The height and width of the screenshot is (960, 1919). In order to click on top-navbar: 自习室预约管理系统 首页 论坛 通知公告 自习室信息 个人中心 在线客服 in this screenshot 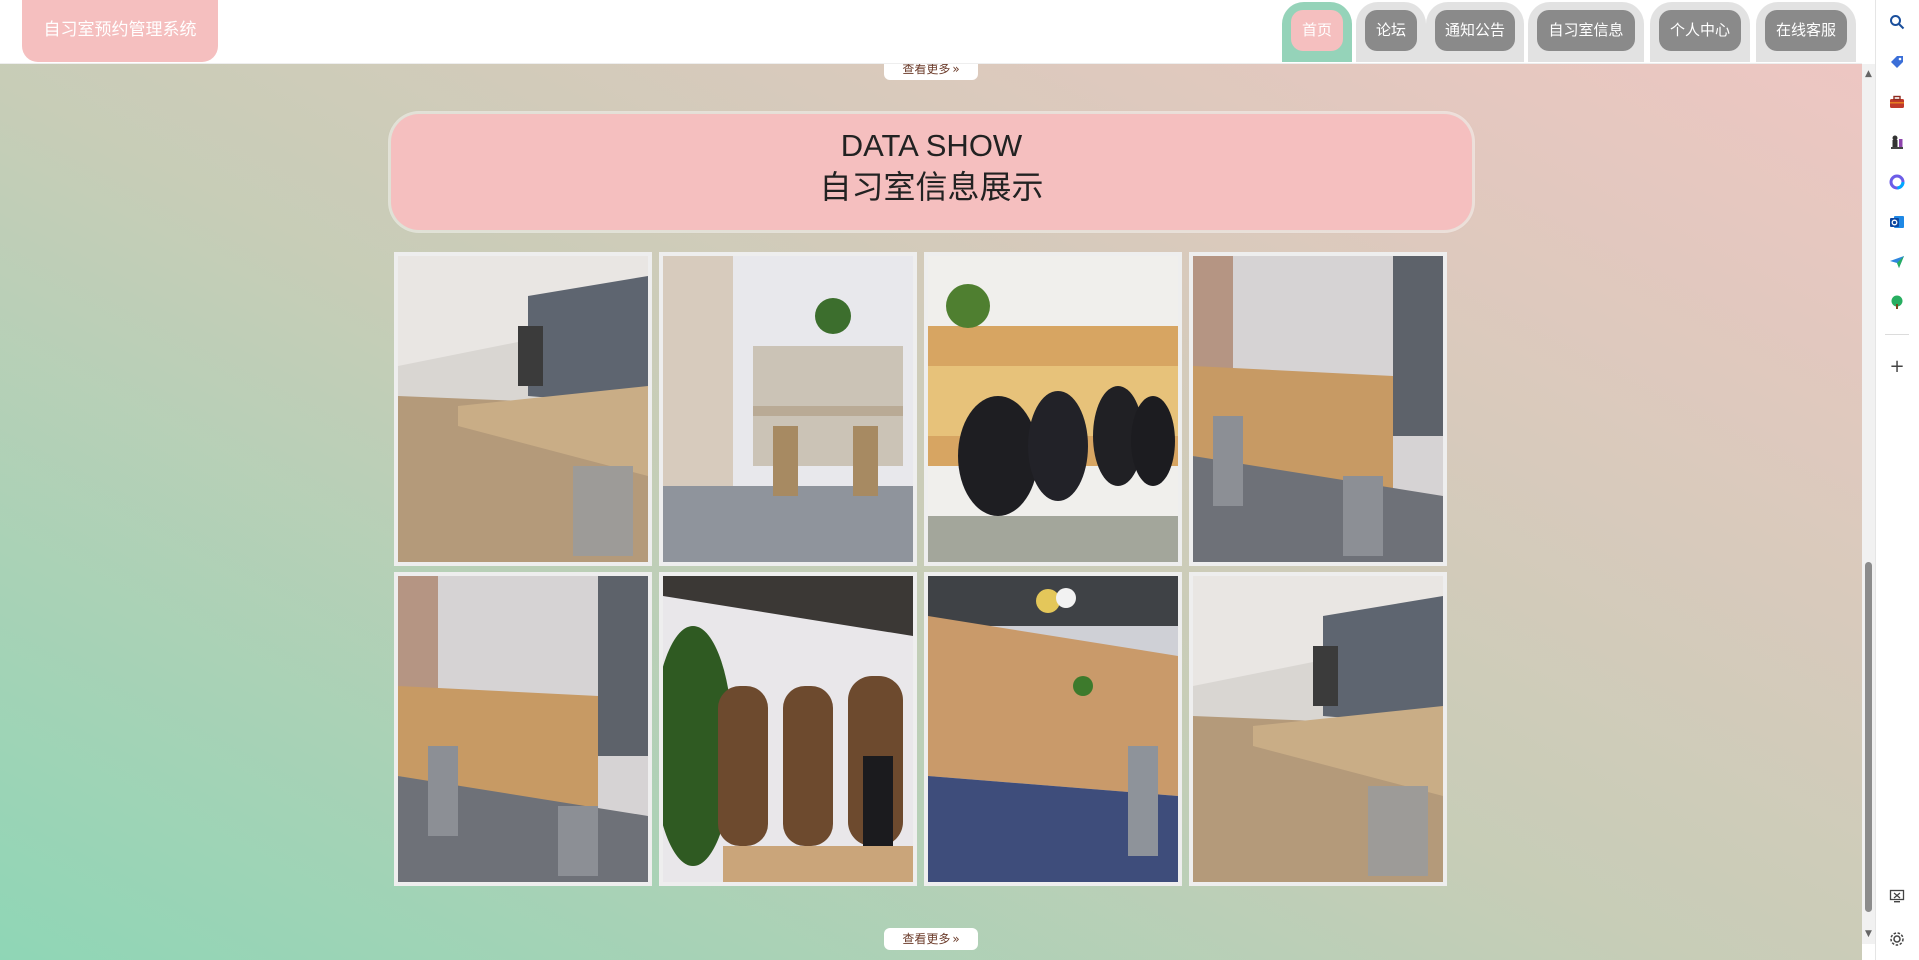, I will do `click(931, 32)`.